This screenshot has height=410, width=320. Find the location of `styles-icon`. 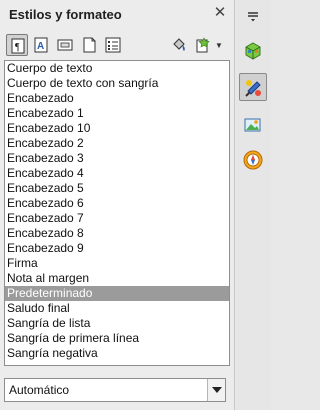

styles-icon is located at coordinates (253, 88).